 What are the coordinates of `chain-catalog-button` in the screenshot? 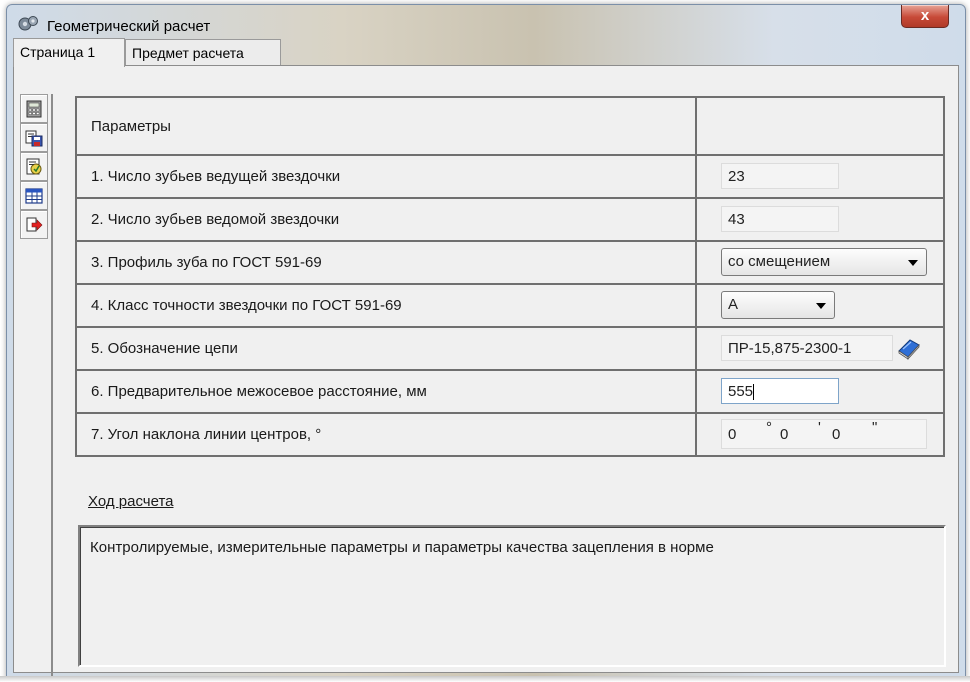 It's located at (909, 349).